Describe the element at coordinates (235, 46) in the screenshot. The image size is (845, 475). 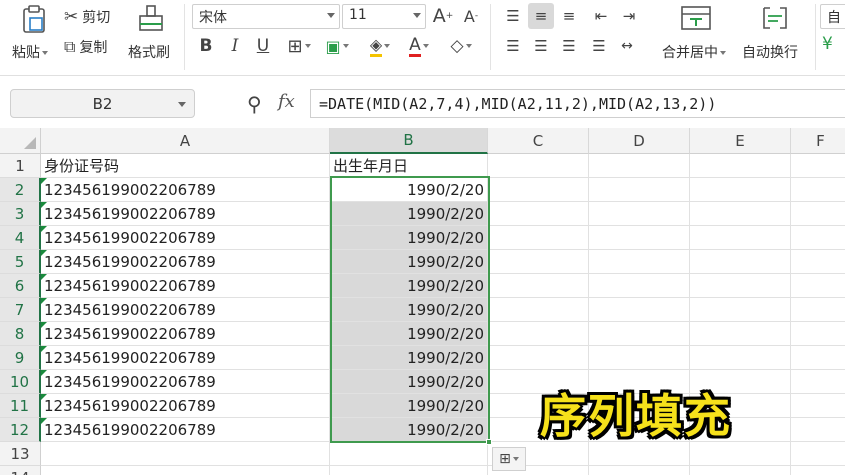
I see `italic-button: I` at that location.